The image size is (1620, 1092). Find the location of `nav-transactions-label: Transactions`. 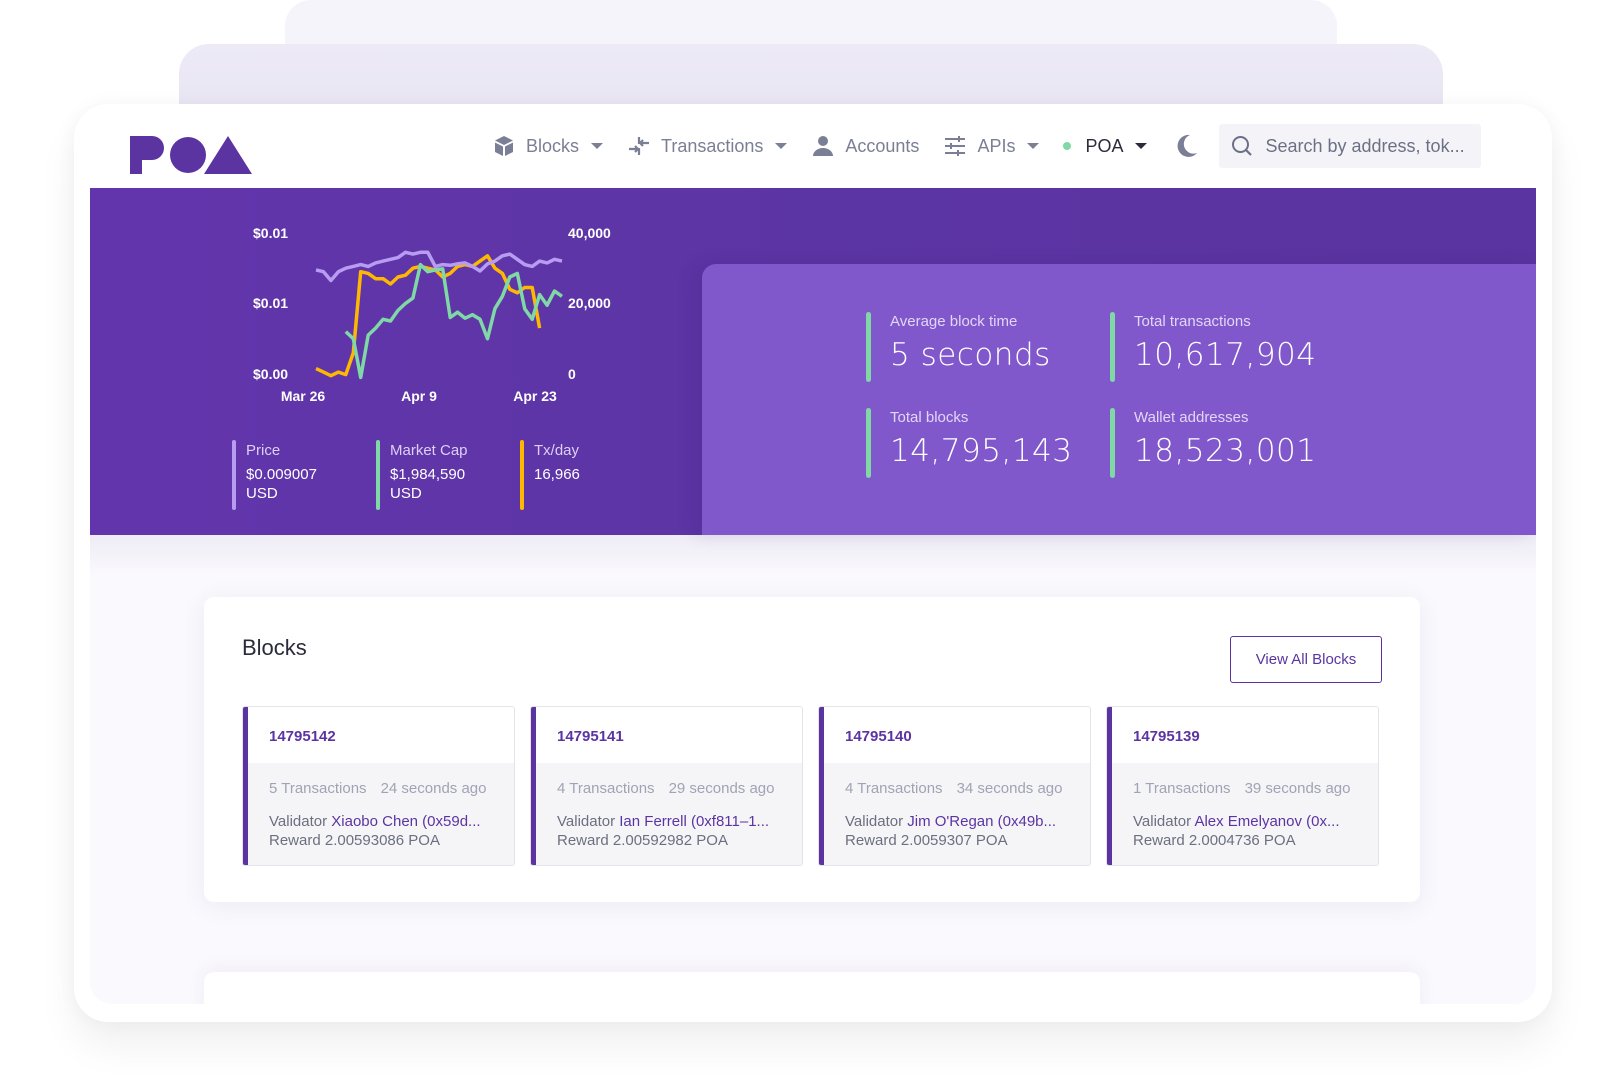

nav-transactions-label: Transactions is located at coordinates (712, 145).